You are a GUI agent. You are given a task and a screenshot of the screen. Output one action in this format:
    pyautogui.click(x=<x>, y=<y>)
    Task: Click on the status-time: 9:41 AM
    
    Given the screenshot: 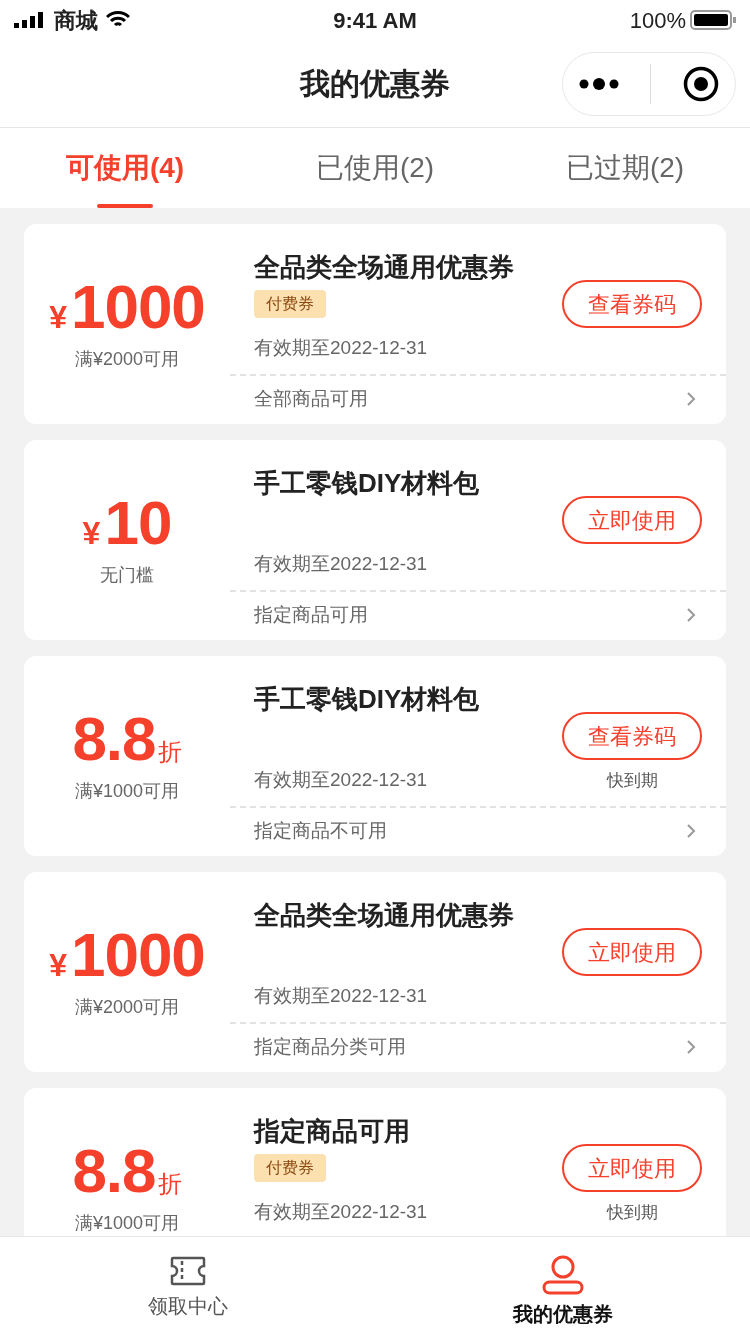 What is the action you would take?
    pyautogui.click(x=375, y=20)
    